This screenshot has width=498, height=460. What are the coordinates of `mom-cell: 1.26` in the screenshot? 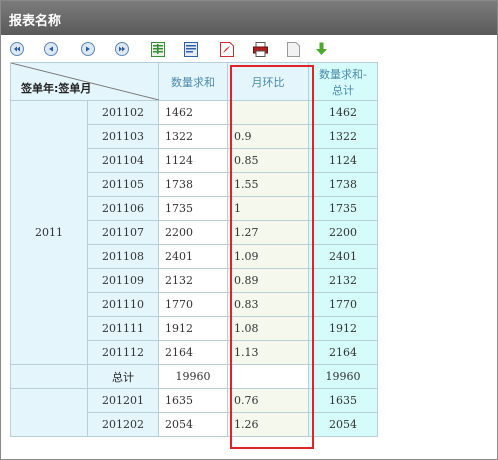 It's located at (268, 424).